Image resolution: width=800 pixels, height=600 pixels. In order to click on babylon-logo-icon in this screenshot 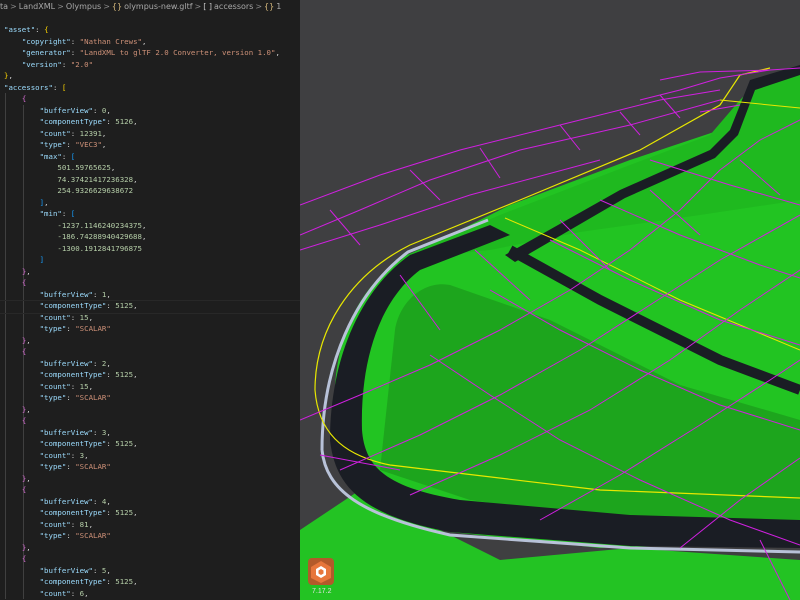, I will do `click(321, 571)`.